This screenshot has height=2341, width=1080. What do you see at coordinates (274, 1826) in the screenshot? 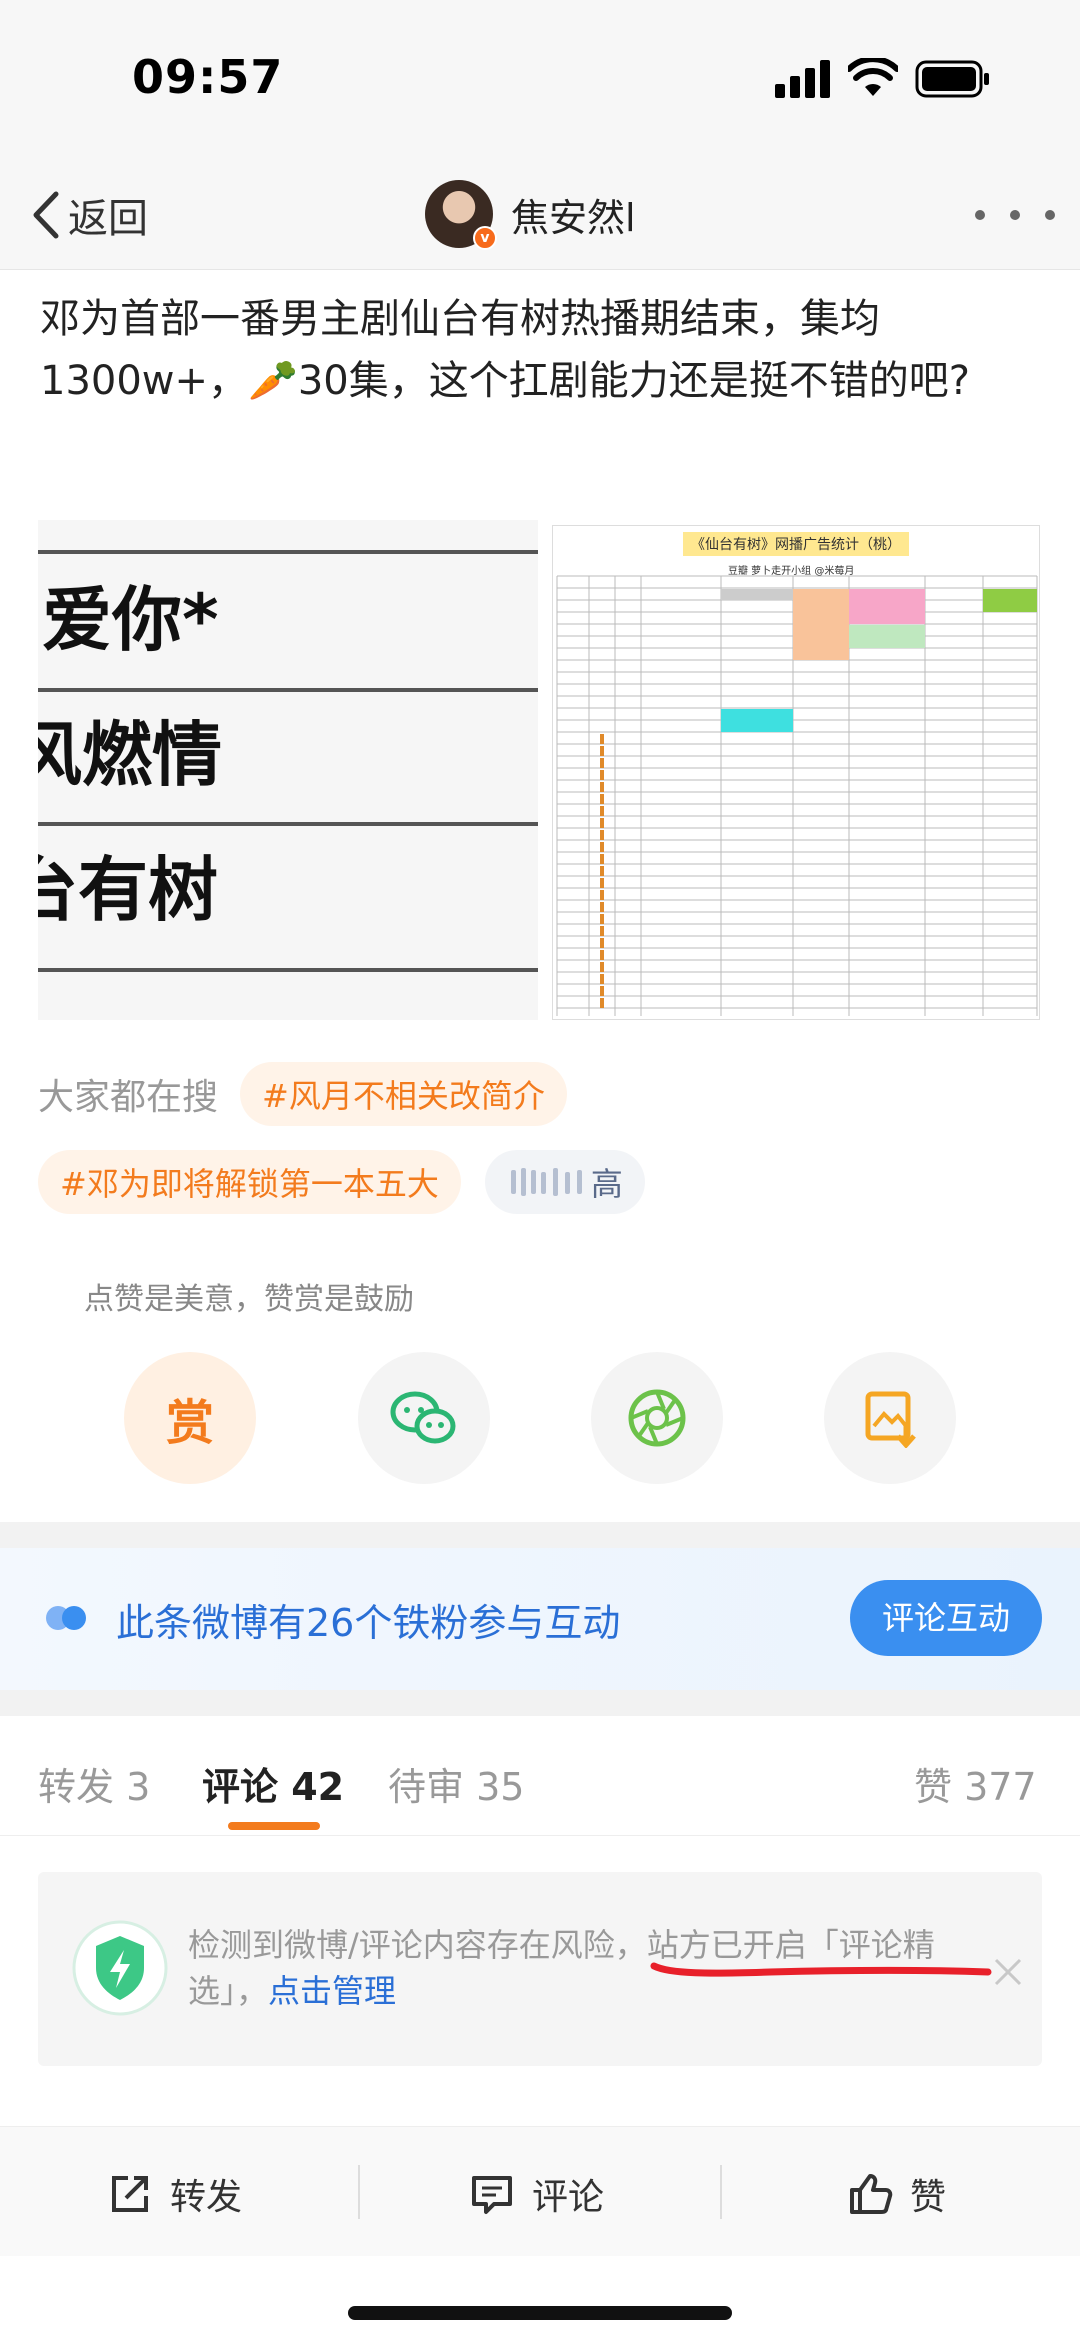
I see `active-tab-indicator` at bounding box center [274, 1826].